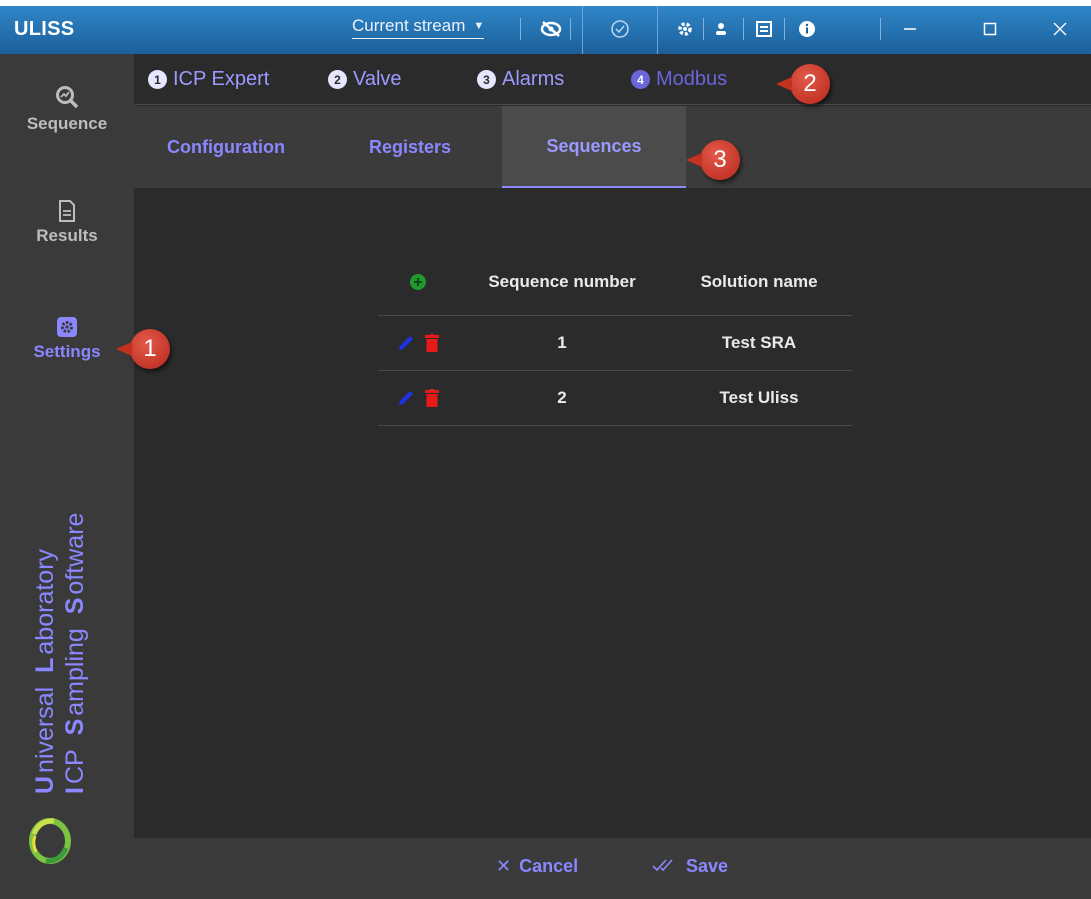 Image resolution: width=1091 pixels, height=899 pixels. Describe the element at coordinates (764, 29) in the screenshot. I see `document-icon` at that location.